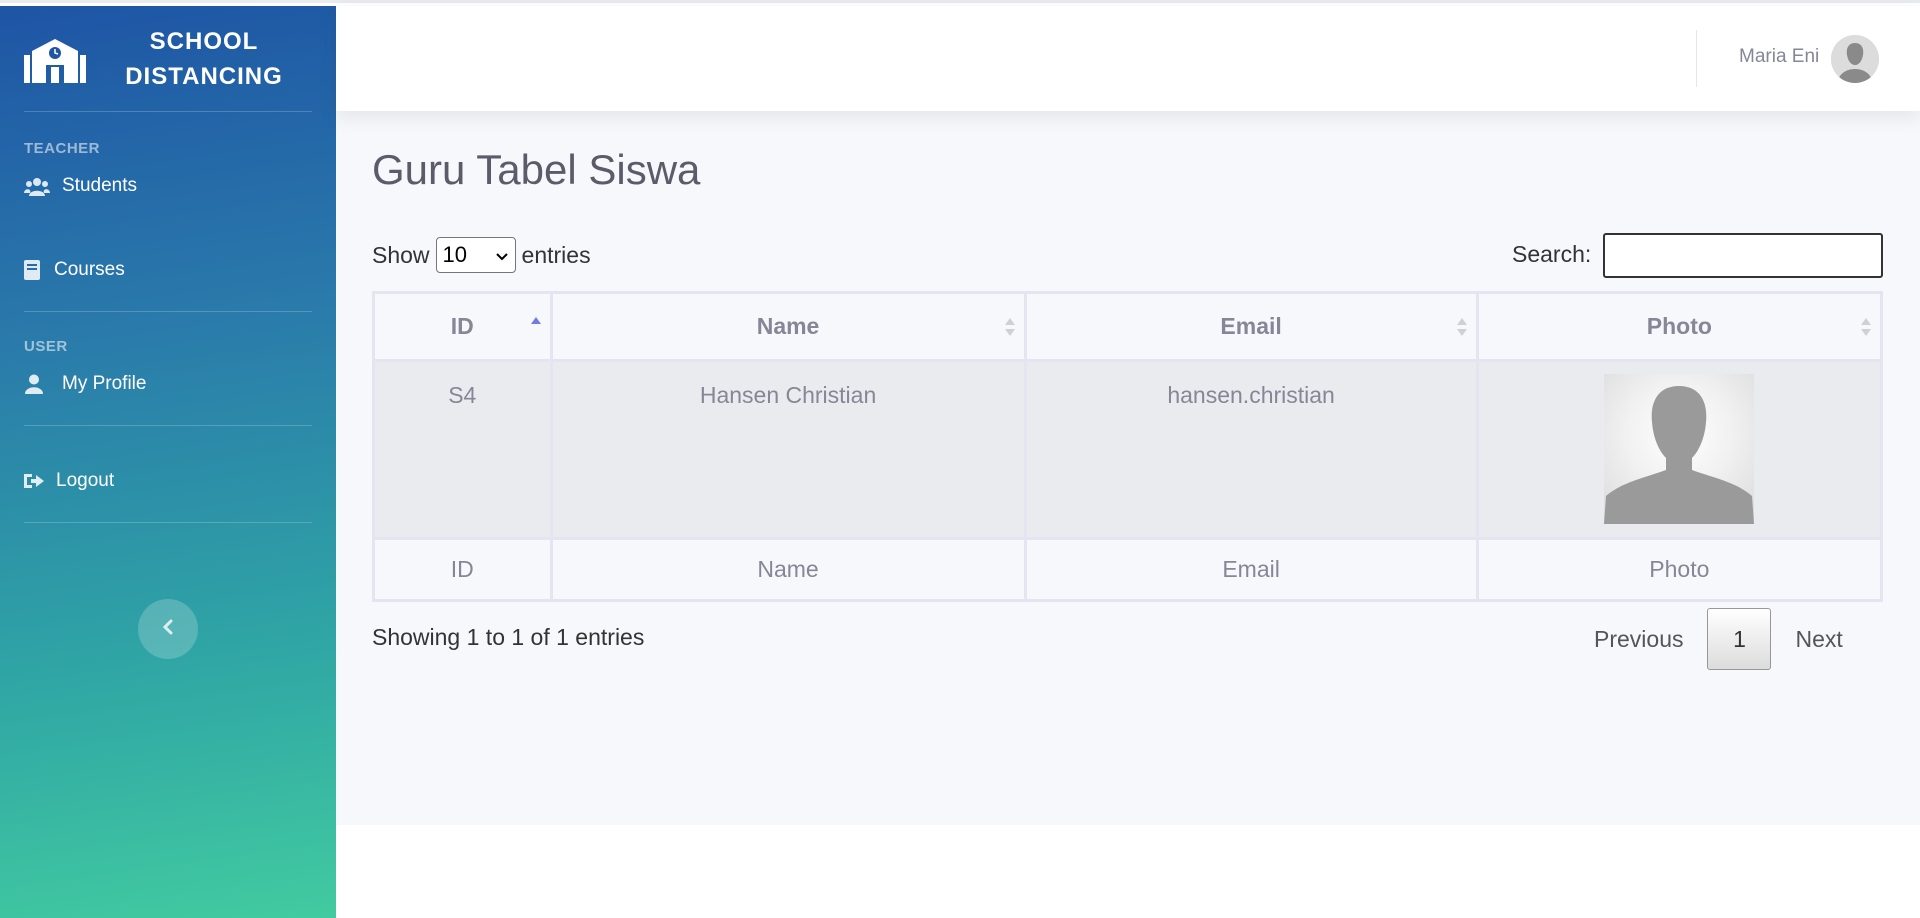 The height and width of the screenshot is (918, 1920). Describe the element at coordinates (536, 169) in the screenshot. I see `page-title: Guru Tabel Siswa` at that location.